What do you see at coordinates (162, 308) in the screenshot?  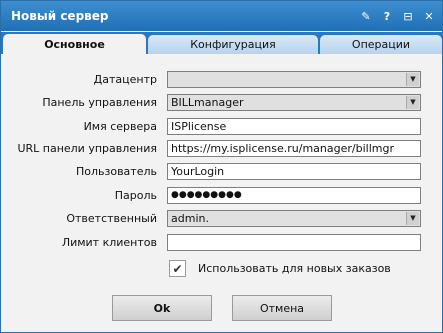 I see `ok-button: Ok` at bounding box center [162, 308].